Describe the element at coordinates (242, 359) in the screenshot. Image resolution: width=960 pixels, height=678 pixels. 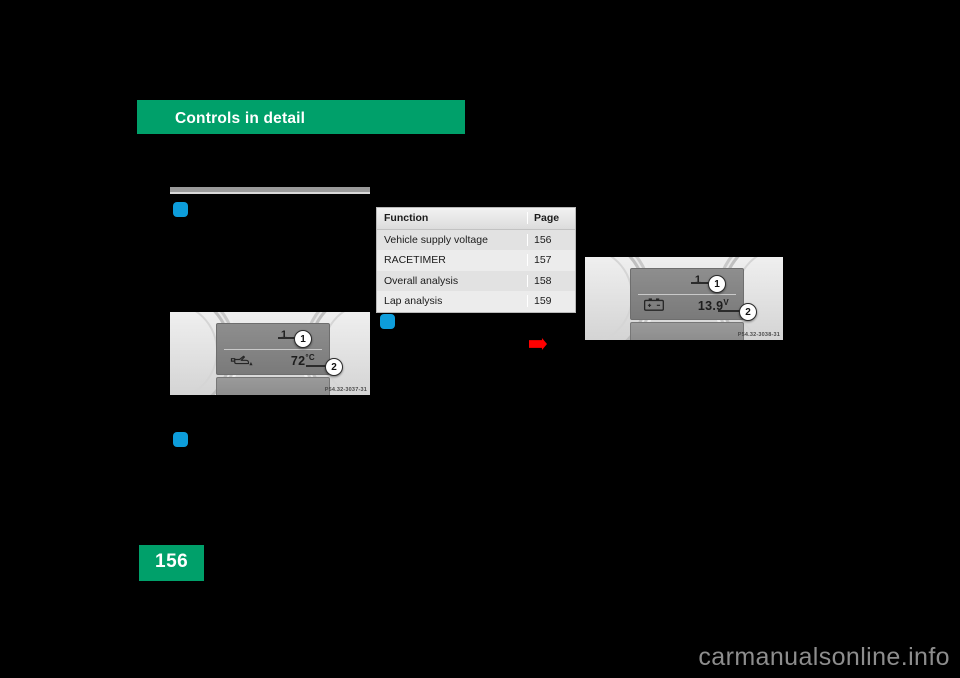
I see `oil-can-icon` at that location.